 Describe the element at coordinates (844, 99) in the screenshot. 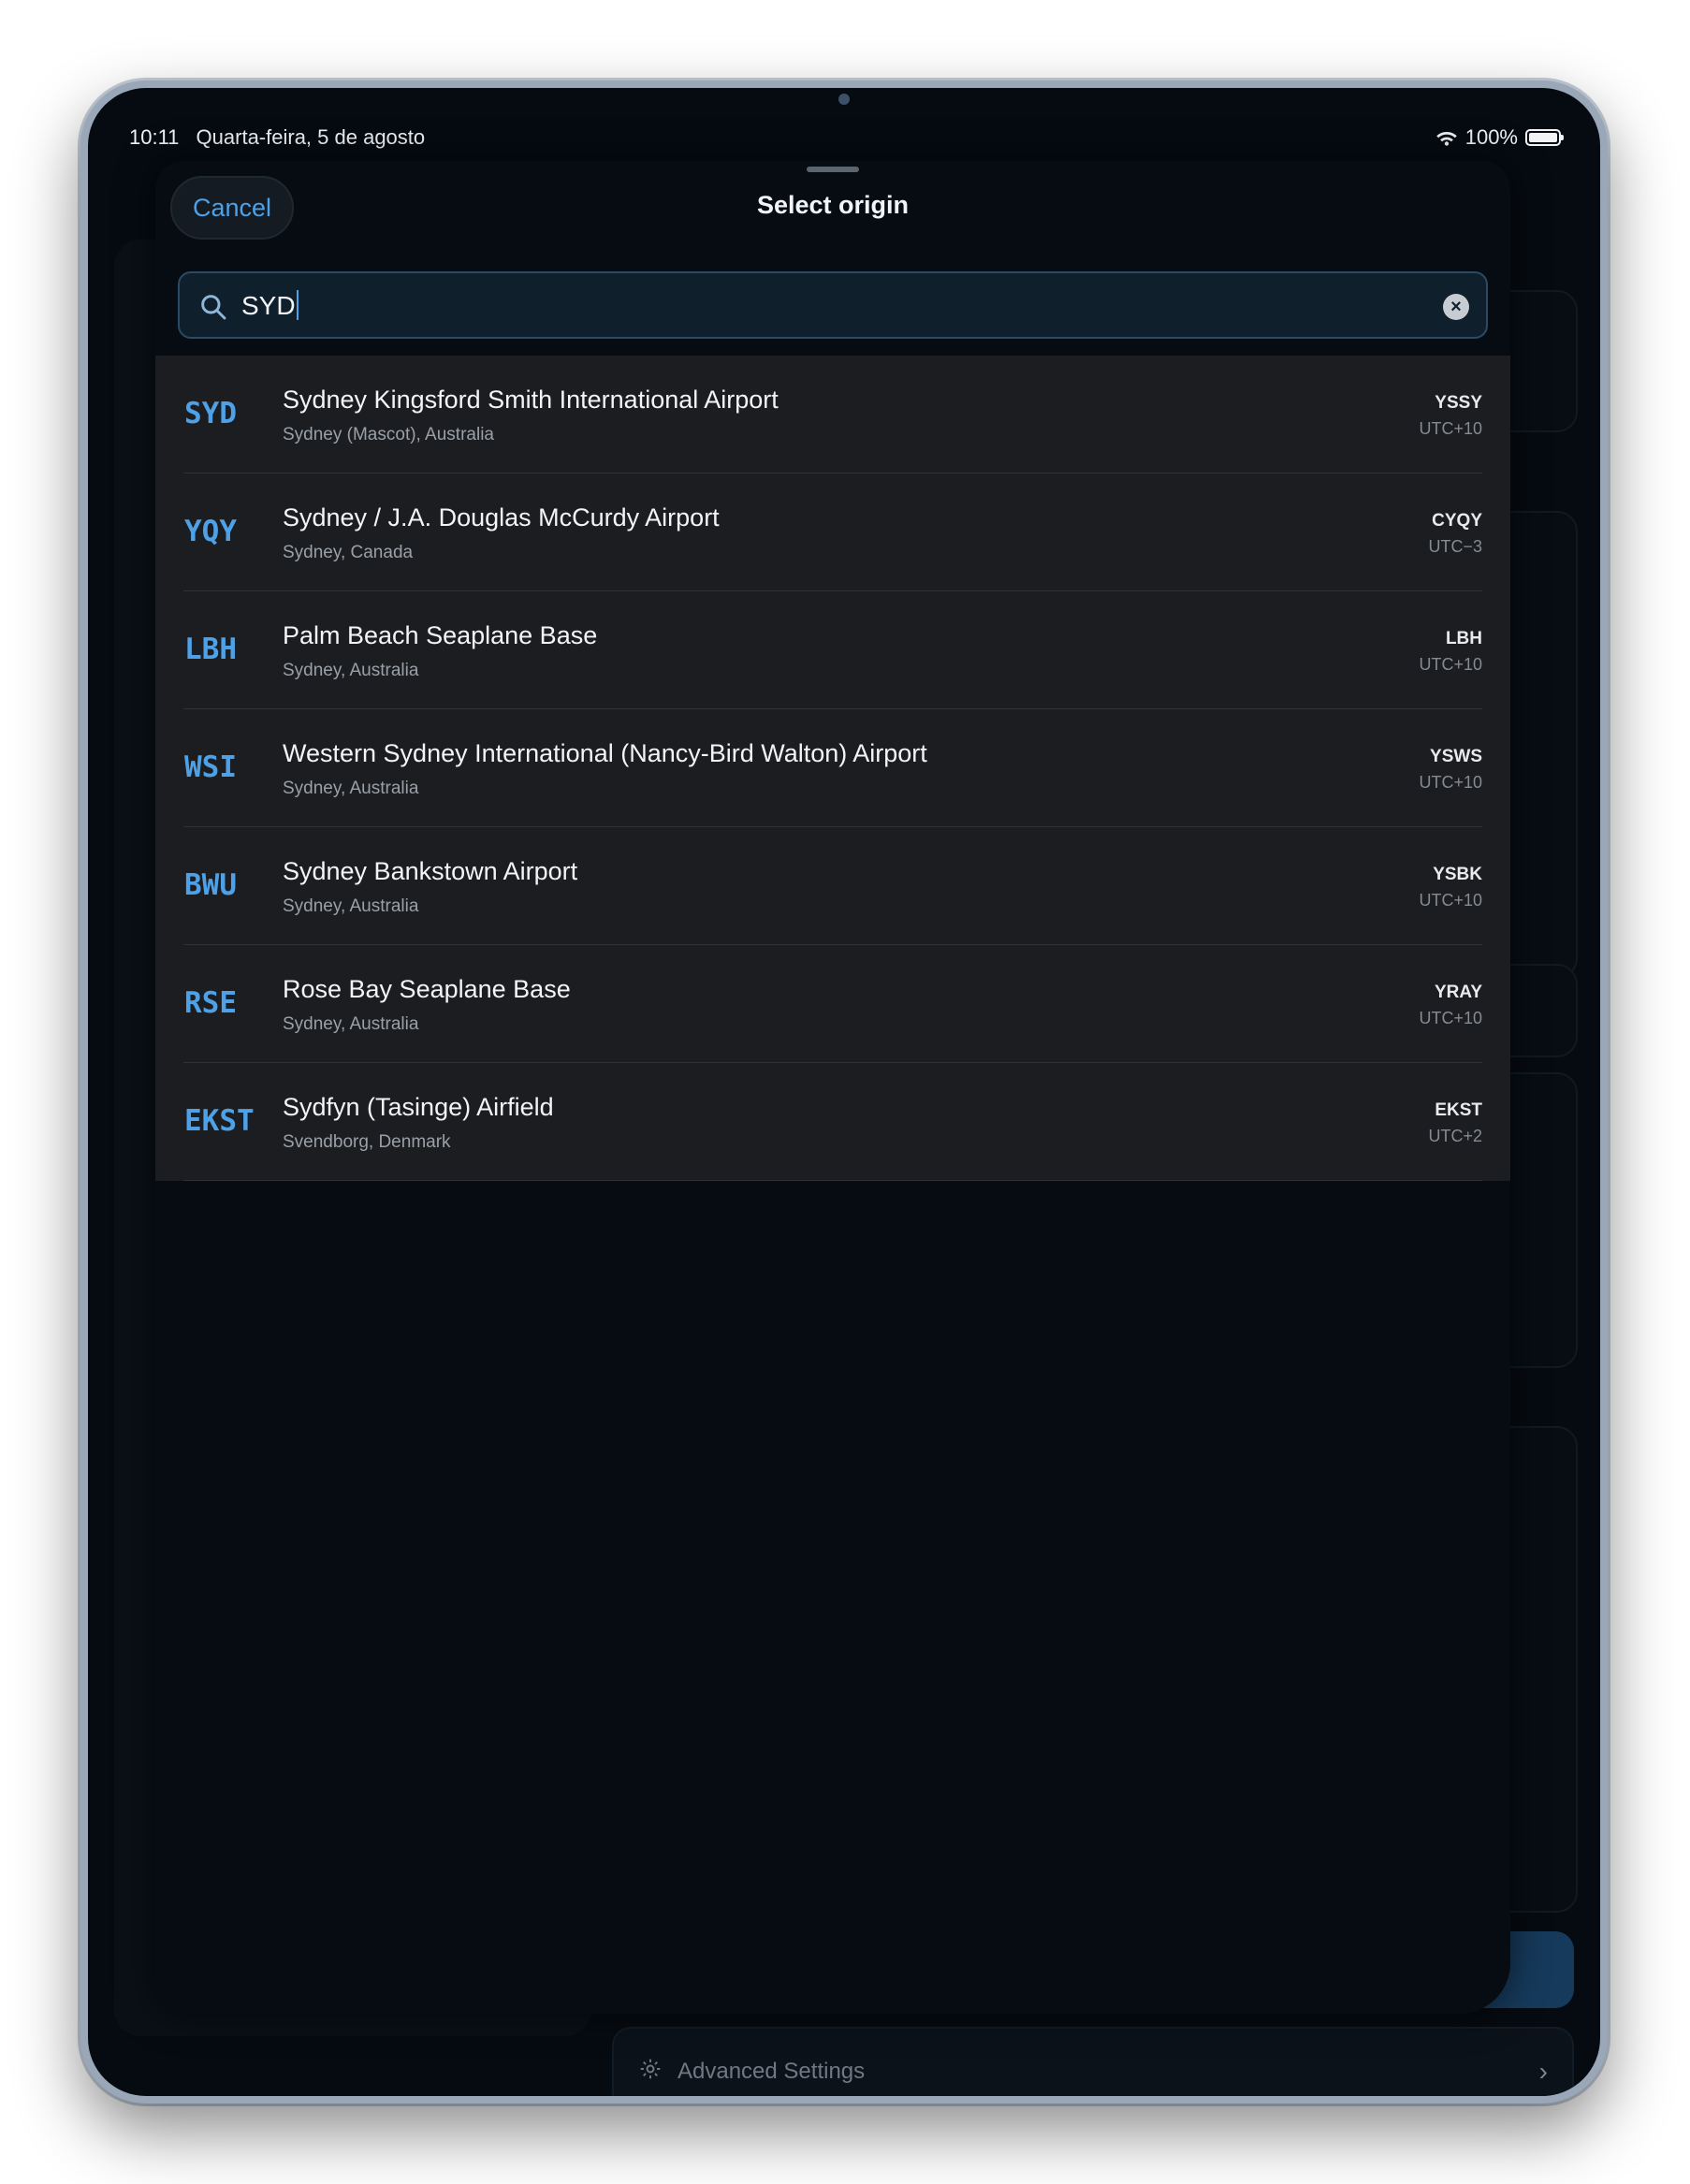

I see `camera` at that location.